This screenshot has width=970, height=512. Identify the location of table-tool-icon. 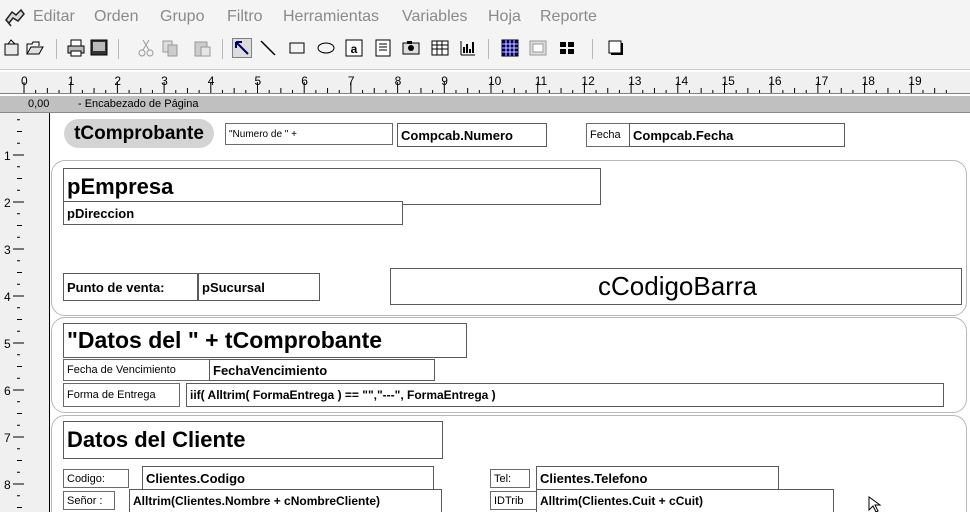
(440, 48).